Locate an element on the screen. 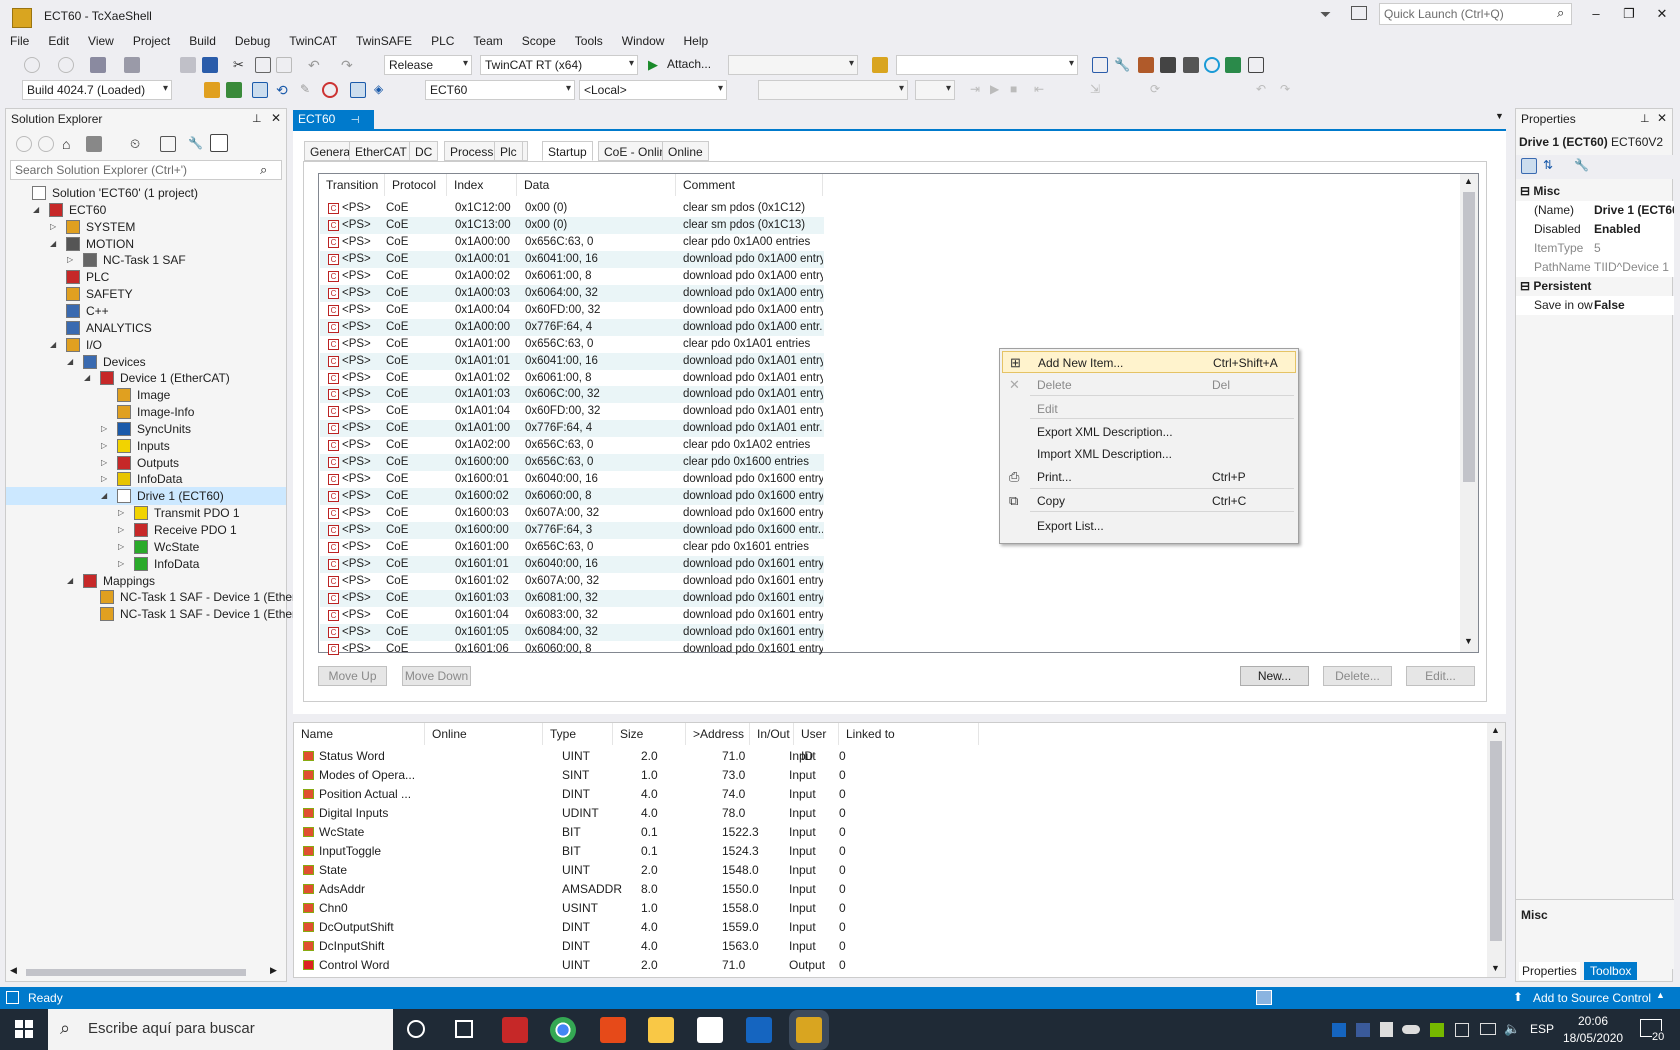  props-close-icon: ✕ is located at coordinates (1662, 118).